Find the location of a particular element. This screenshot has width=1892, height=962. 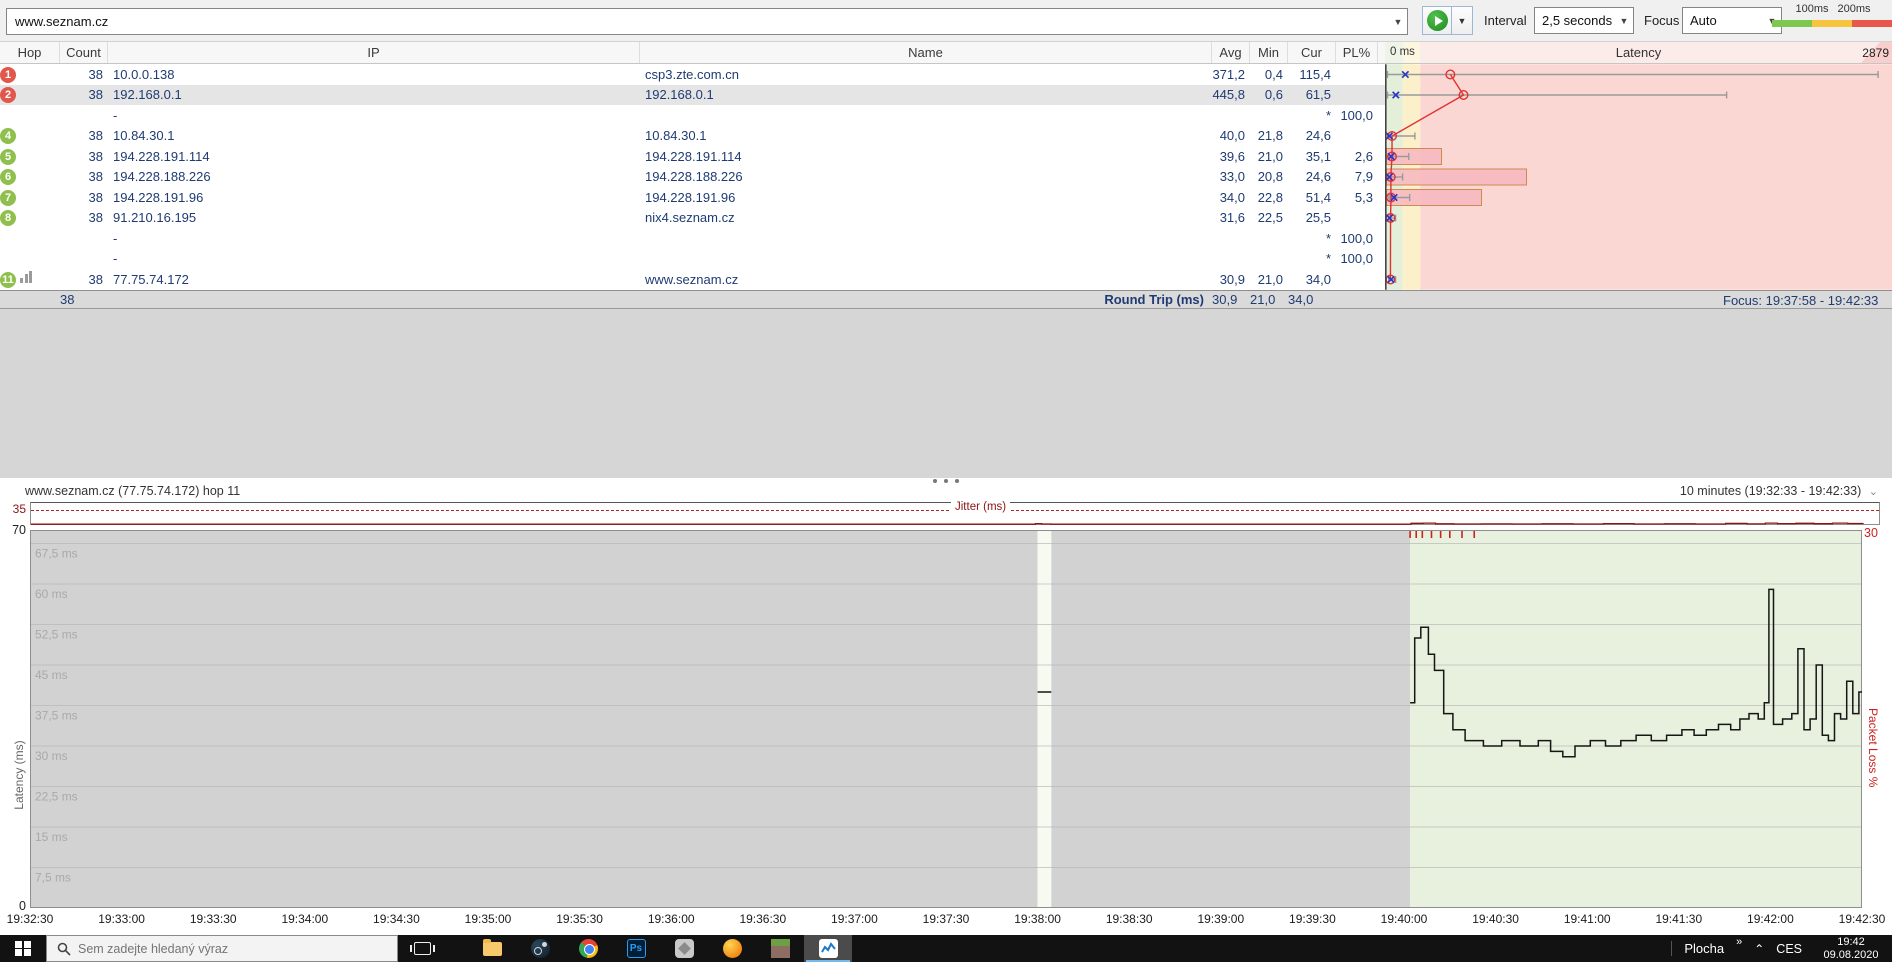

start-button is located at coordinates (23, 948).